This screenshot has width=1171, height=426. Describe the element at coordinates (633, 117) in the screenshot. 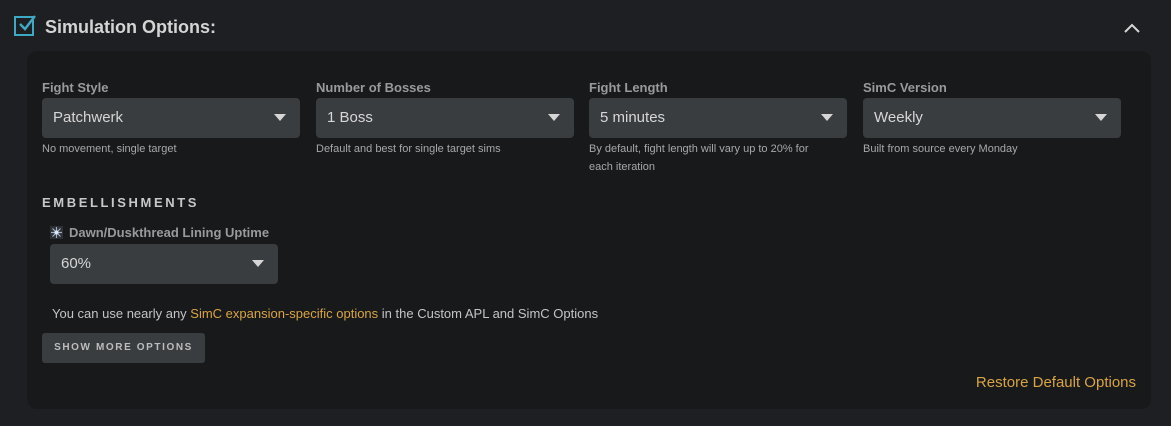

I see `fight-length-value: 5 minutes` at that location.